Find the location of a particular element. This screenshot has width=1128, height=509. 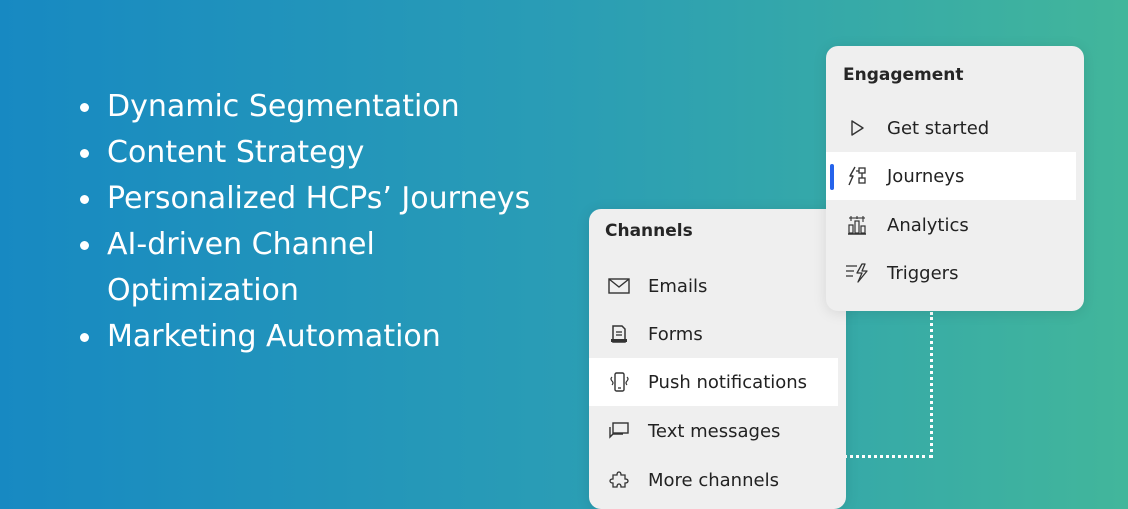

selection-indicator is located at coordinates (832, 177).